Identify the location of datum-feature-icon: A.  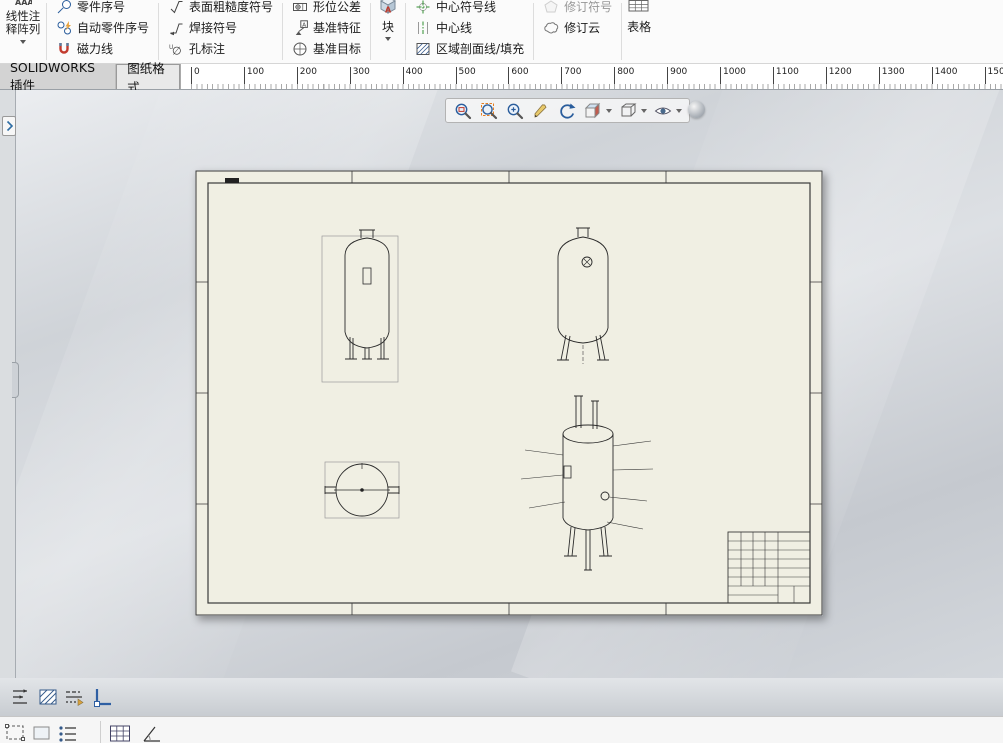
(300, 27).